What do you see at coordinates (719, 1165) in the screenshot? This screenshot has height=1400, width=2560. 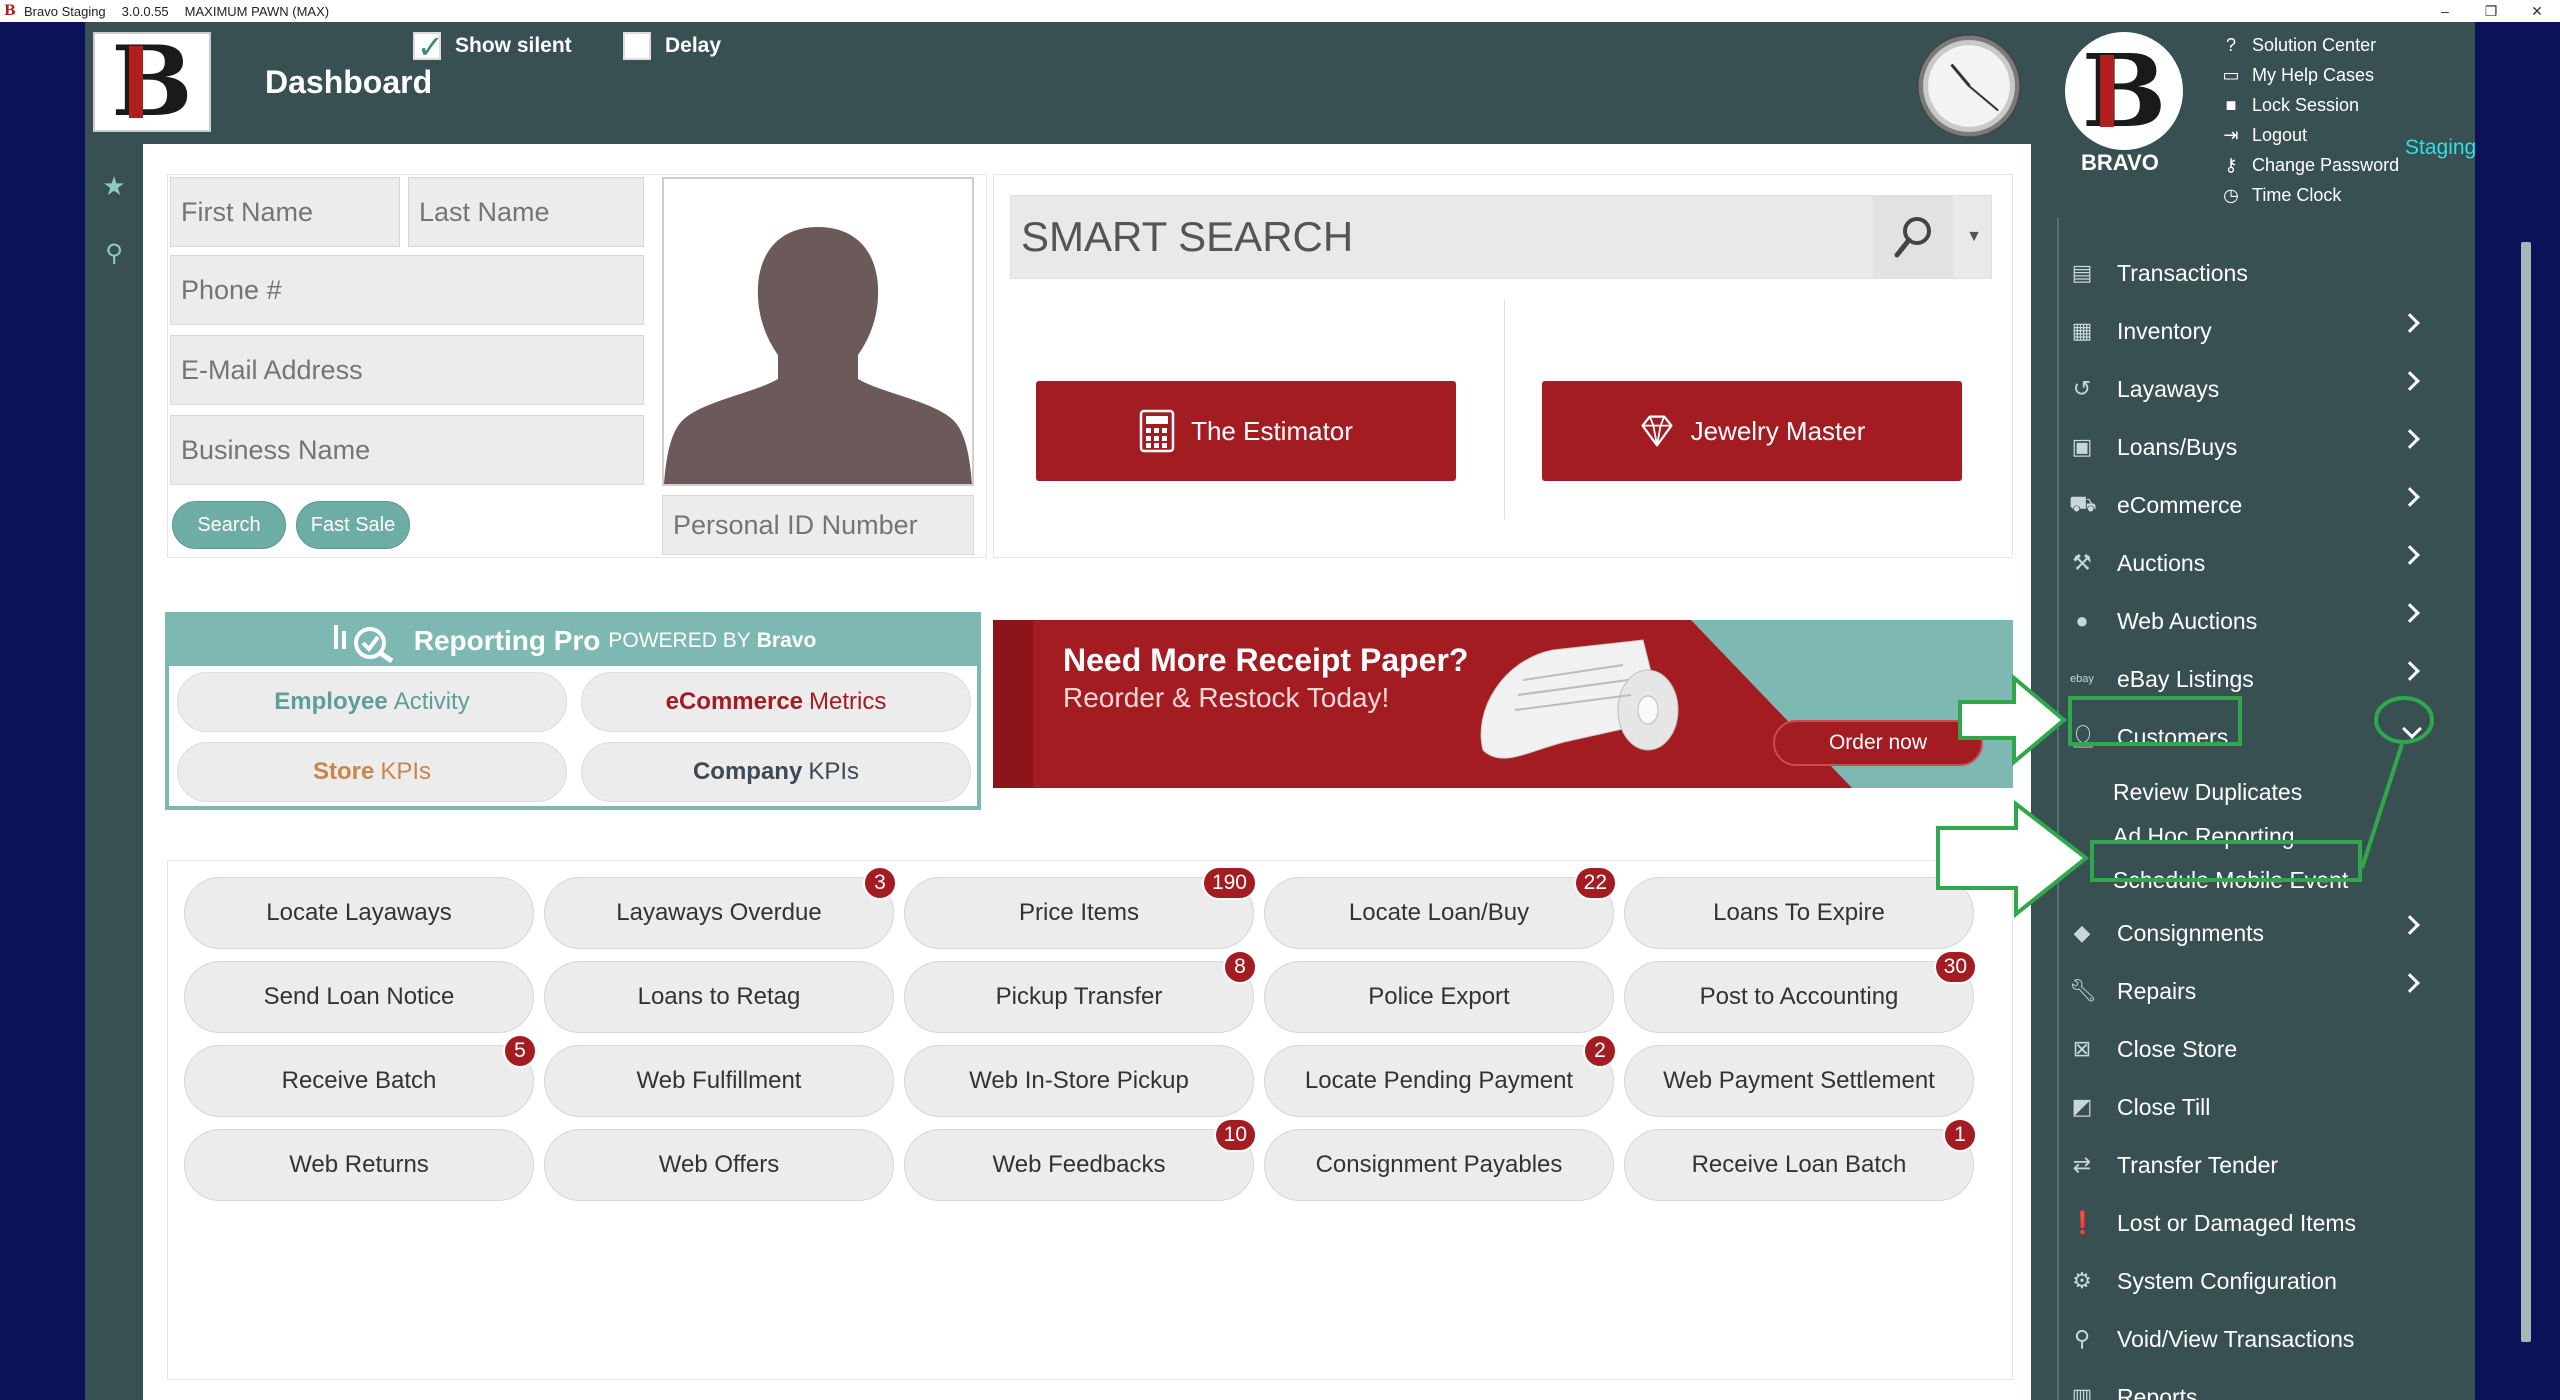 I see `web-offers-button: Web Offers` at bounding box center [719, 1165].